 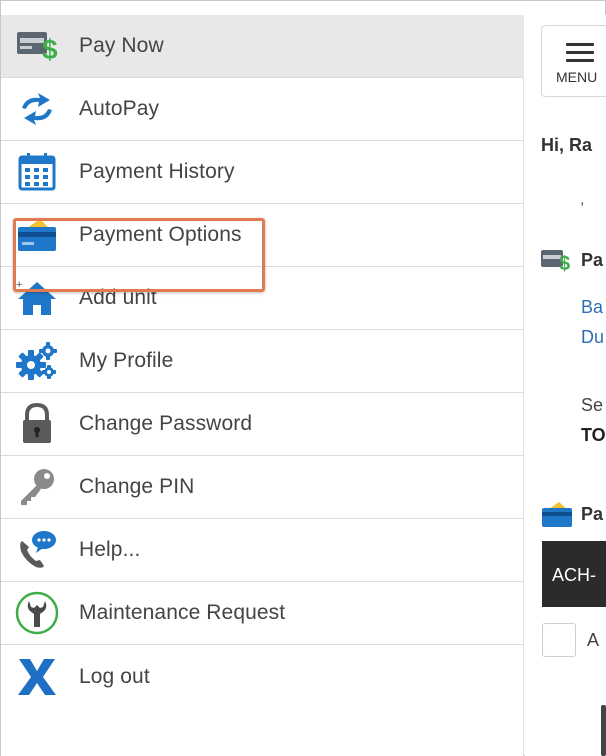 What do you see at coordinates (262, 109) in the screenshot?
I see `sidebar-item-autopay: AutoPay` at bounding box center [262, 109].